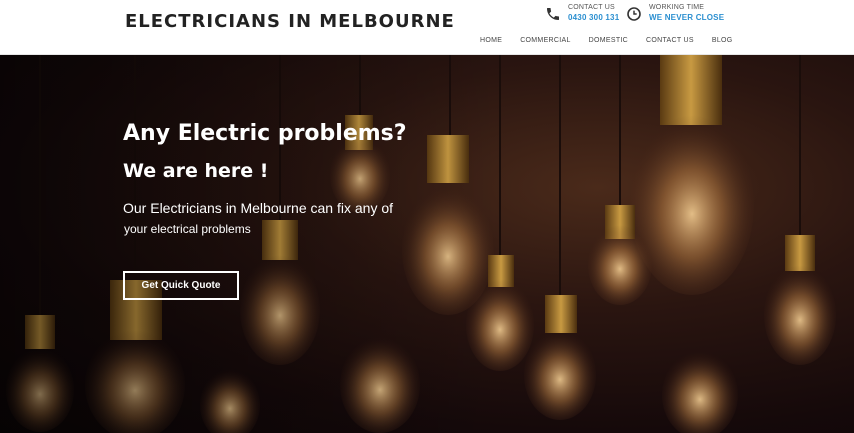 The width and height of the screenshot is (854, 433). Describe the element at coordinates (491, 40) in the screenshot. I see `nav-home: HOME` at that location.